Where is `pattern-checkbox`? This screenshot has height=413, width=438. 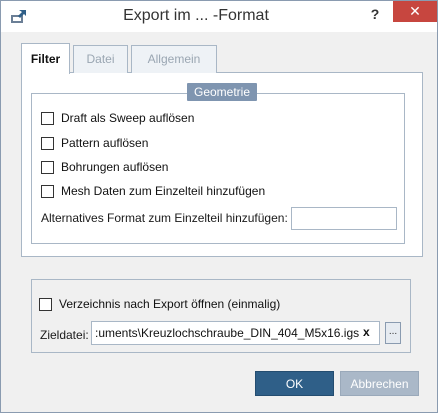 pattern-checkbox is located at coordinates (47, 143).